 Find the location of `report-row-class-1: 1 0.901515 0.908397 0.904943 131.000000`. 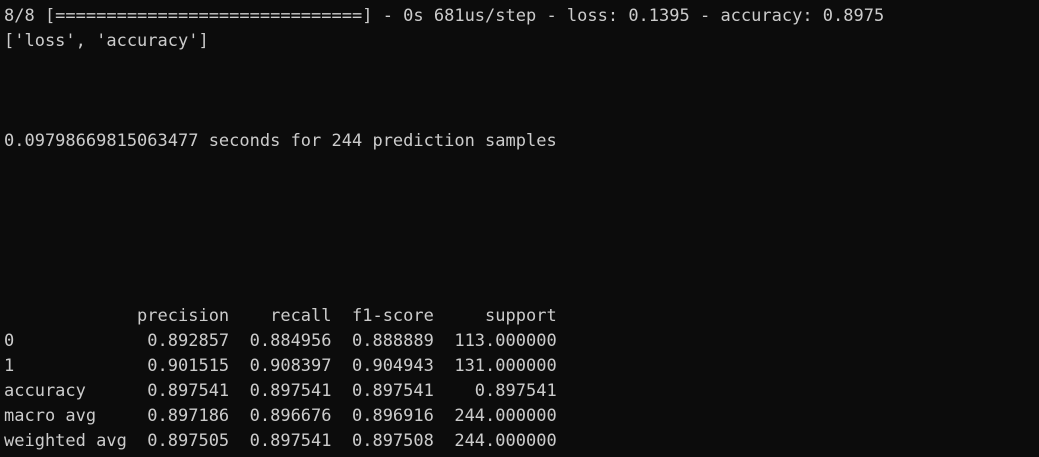

report-row-class-1: 1 0.901515 0.908397 0.904943 131.000000 is located at coordinates (280, 366).